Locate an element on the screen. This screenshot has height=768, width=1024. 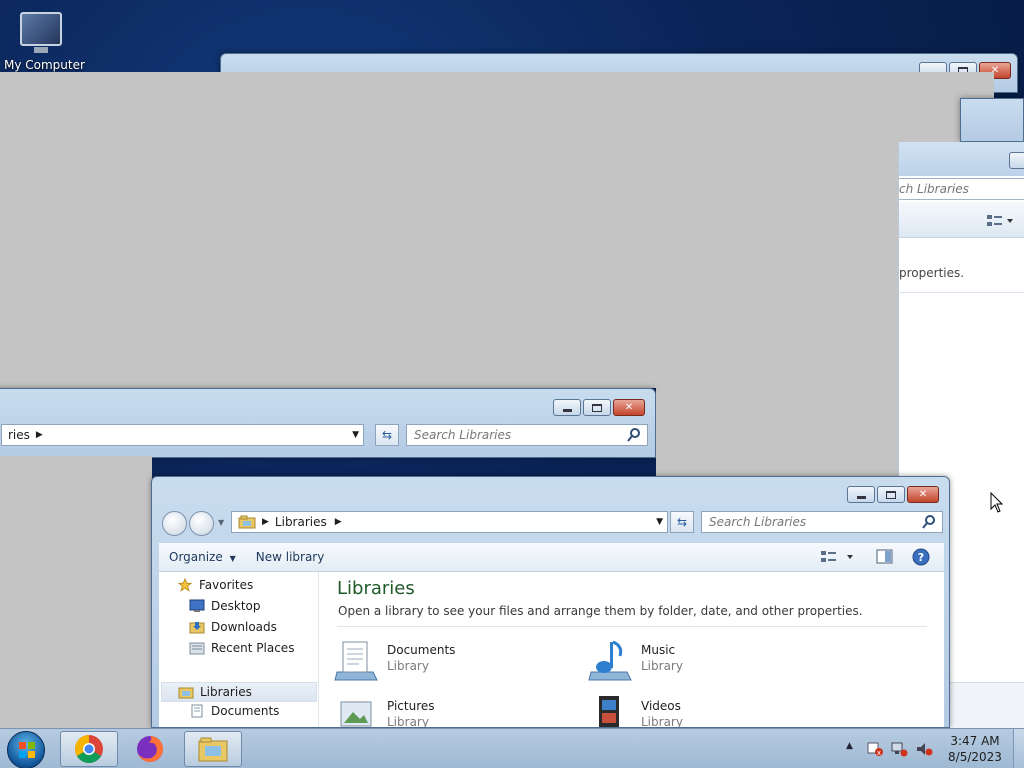
clock-date: 8/5/2023 is located at coordinates (975, 757).